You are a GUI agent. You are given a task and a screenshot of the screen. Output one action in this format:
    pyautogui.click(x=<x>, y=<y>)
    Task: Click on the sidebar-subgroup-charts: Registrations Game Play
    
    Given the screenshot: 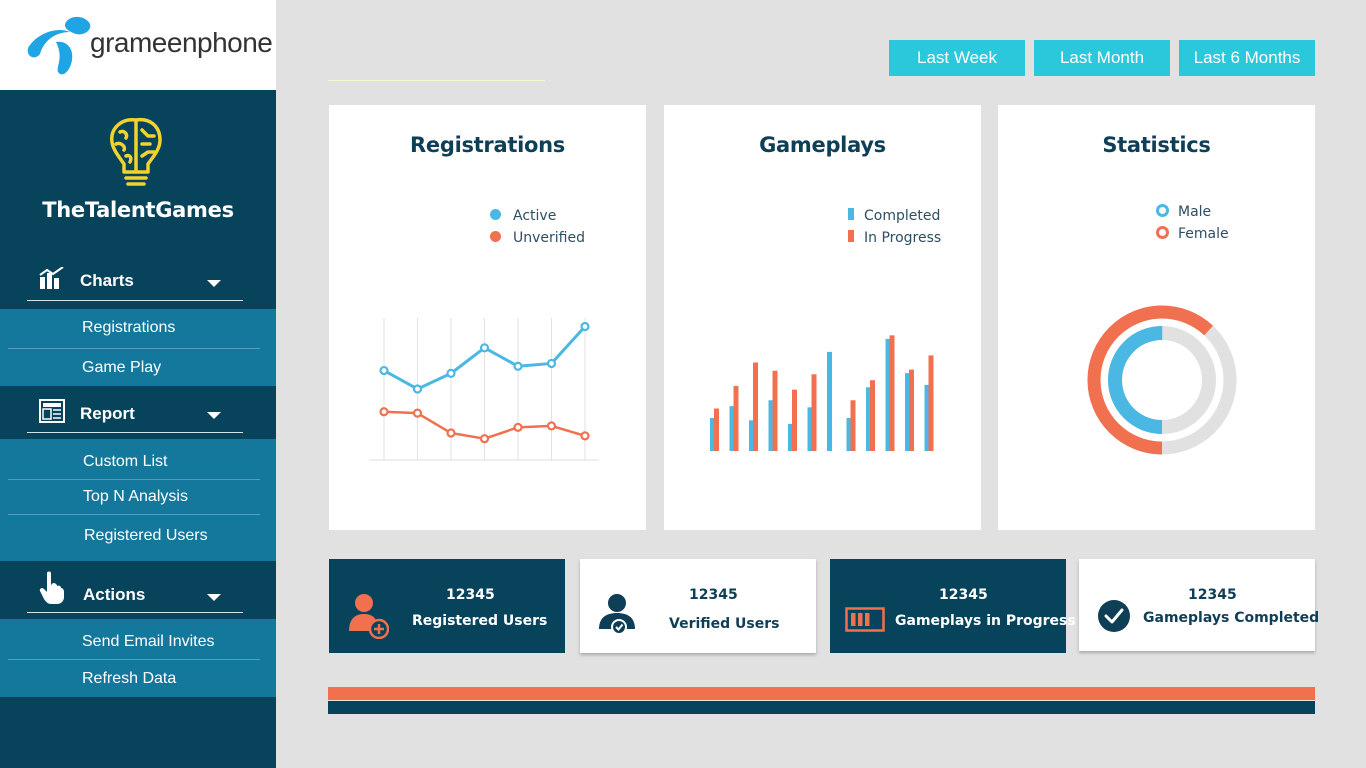 What is the action you would take?
    pyautogui.click(x=138, y=347)
    